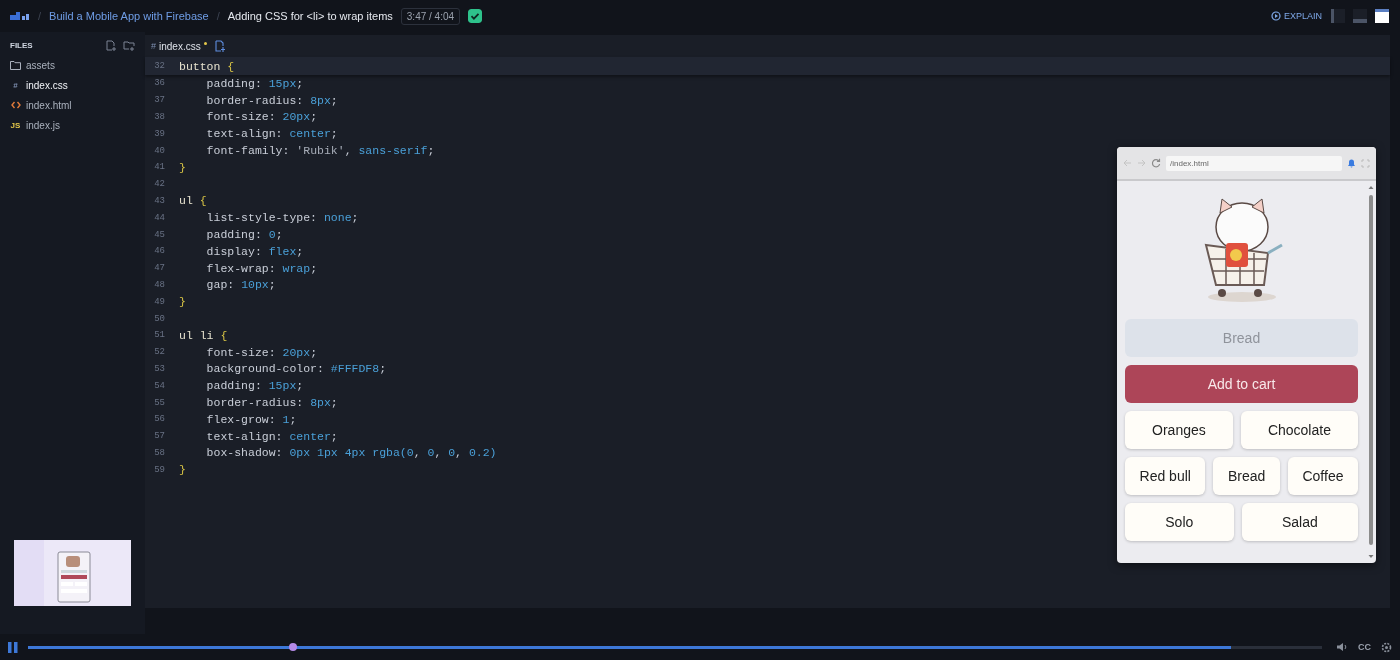 This screenshot has width=1400, height=660. What do you see at coordinates (159, 217) in the screenshot?
I see `line-number: 44` at bounding box center [159, 217].